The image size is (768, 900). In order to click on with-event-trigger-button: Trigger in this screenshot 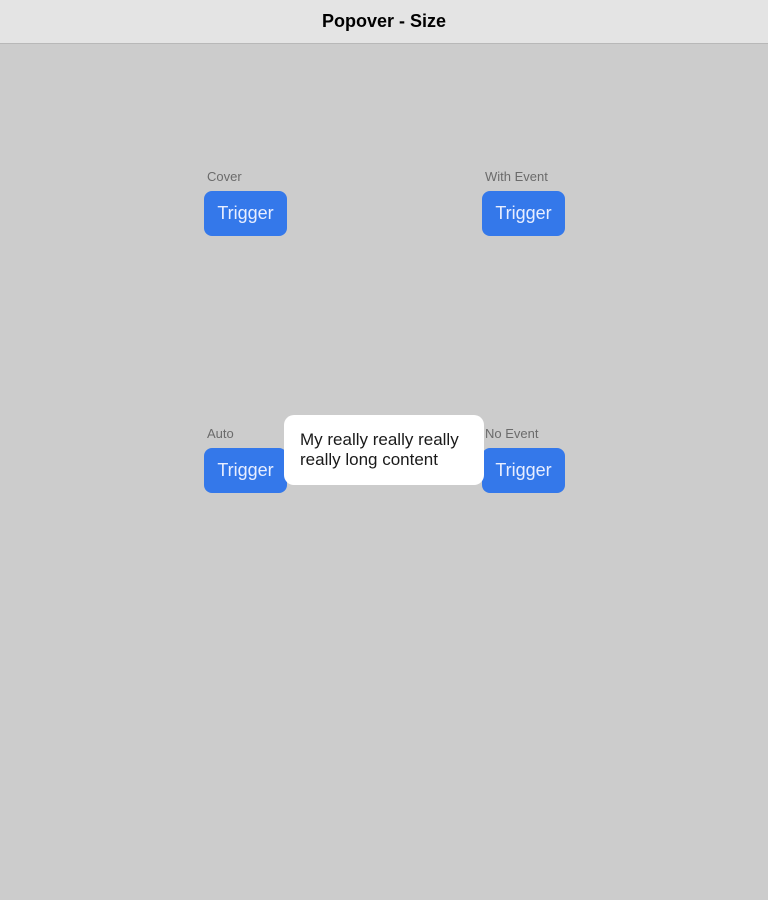, I will do `click(523, 213)`.